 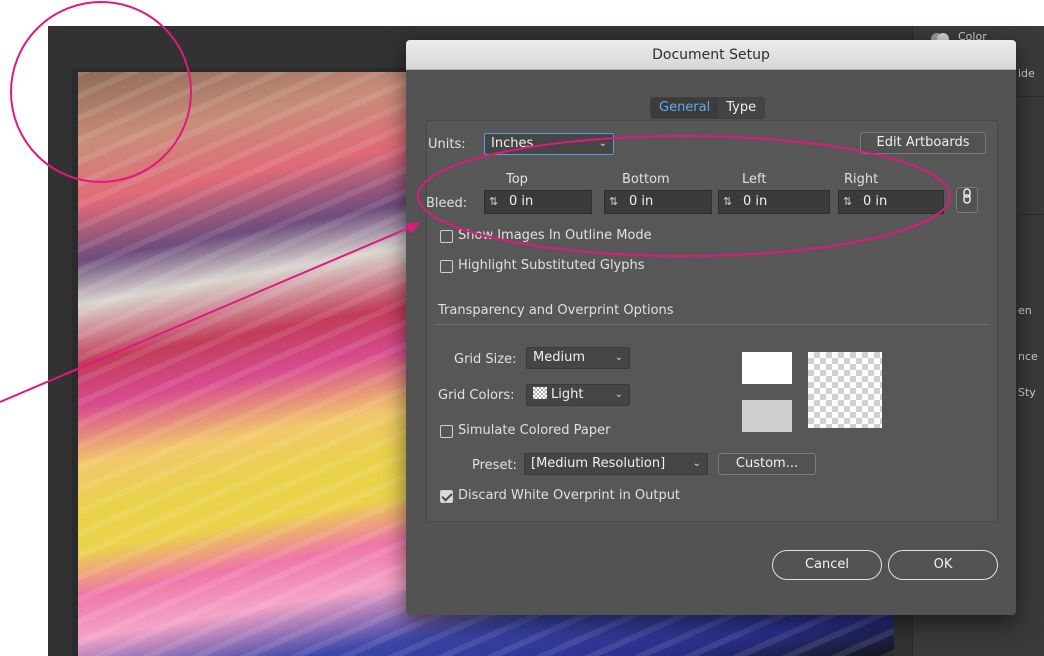 I want to click on grid-size-label: Grid Size:, so click(x=485, y=359).